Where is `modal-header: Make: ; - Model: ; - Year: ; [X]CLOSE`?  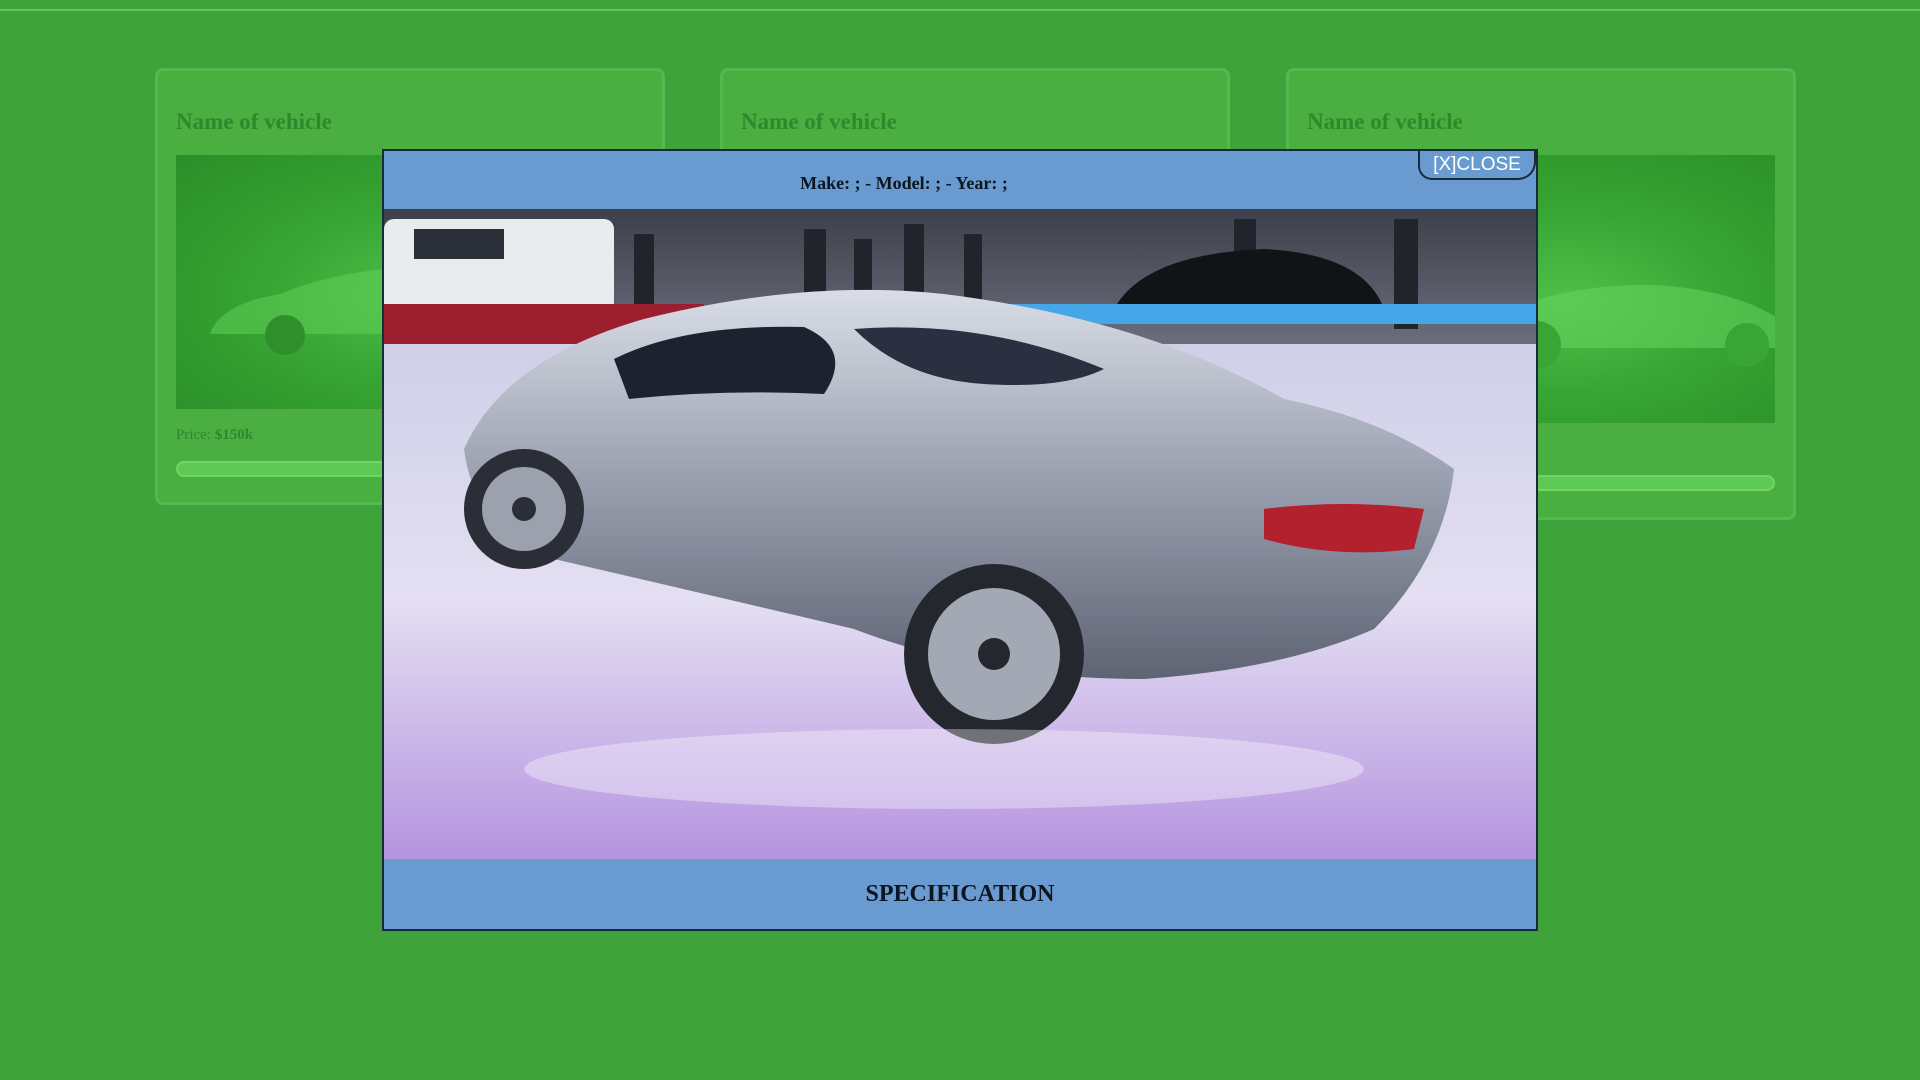 modal-header: Make: ; - Model: ; - Year: ; [X]CLOSE is located at coordinates (960, 180).